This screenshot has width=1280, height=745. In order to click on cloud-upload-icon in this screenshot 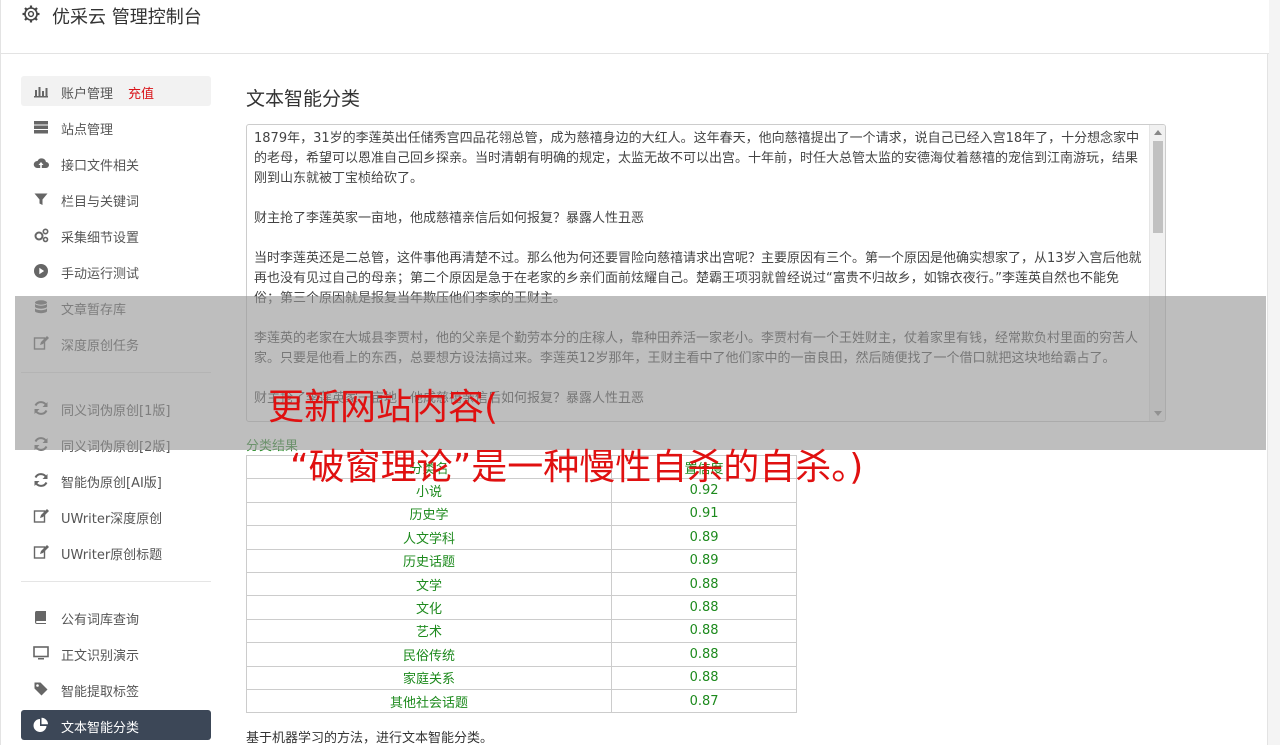, I will do `click(41, 163)`.